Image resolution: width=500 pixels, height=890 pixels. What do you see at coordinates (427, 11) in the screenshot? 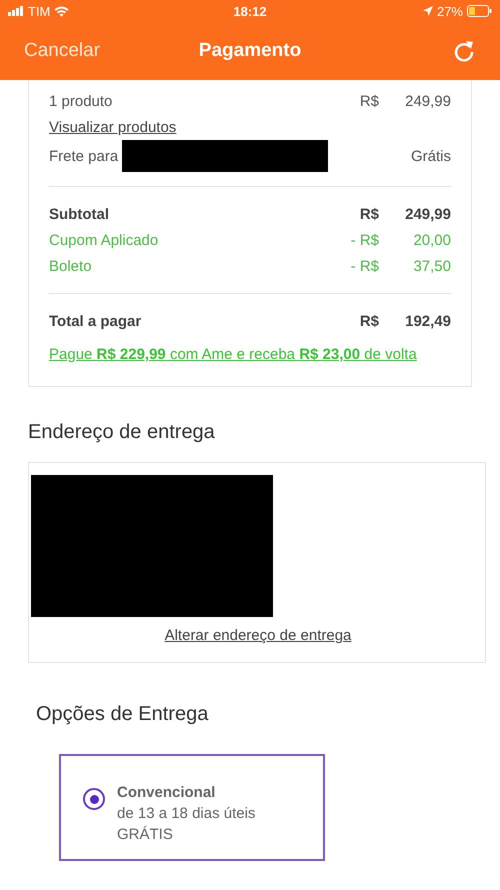
I see `location-arrow-icon` at bounding box center [427, 11].